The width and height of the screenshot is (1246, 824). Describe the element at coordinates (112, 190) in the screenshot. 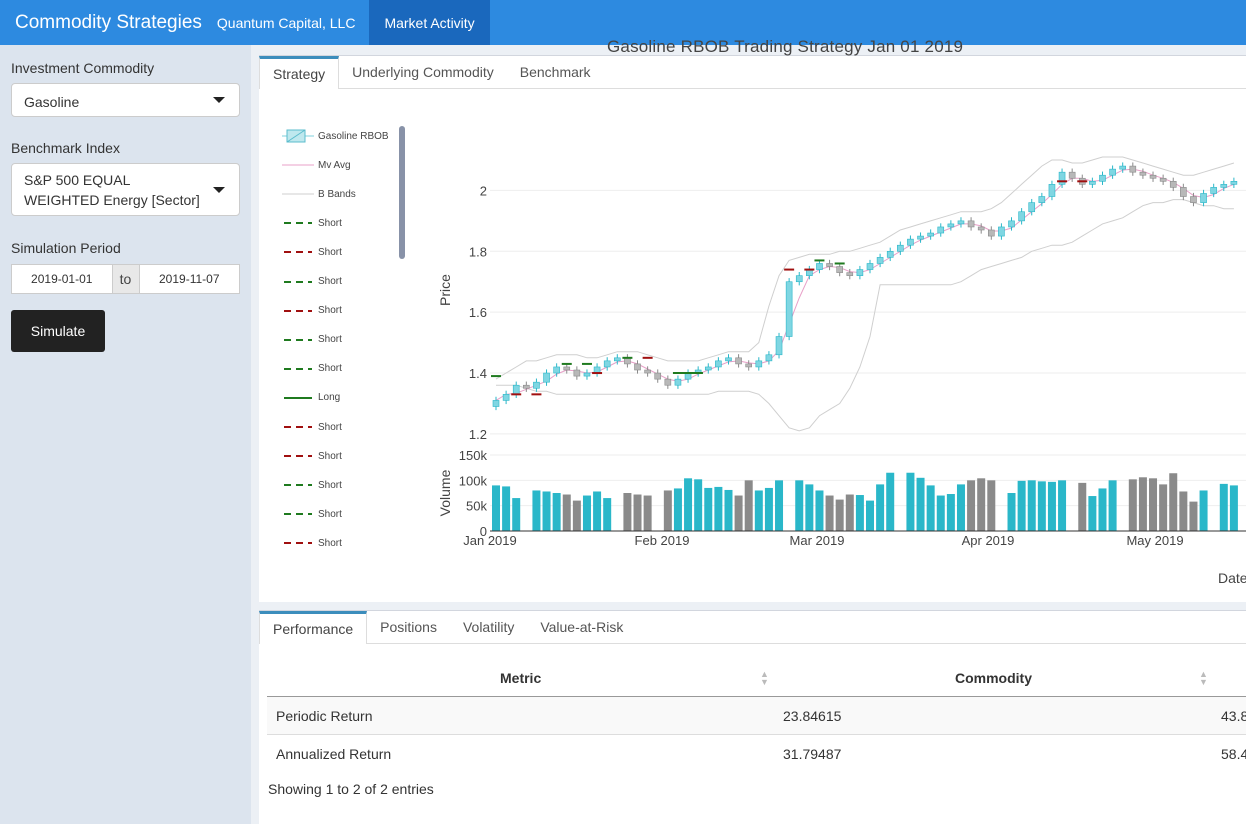

I see `benchmark-select-value: S&P 500 EQUAL WEIGHTED Energy [Sector]` at that location.